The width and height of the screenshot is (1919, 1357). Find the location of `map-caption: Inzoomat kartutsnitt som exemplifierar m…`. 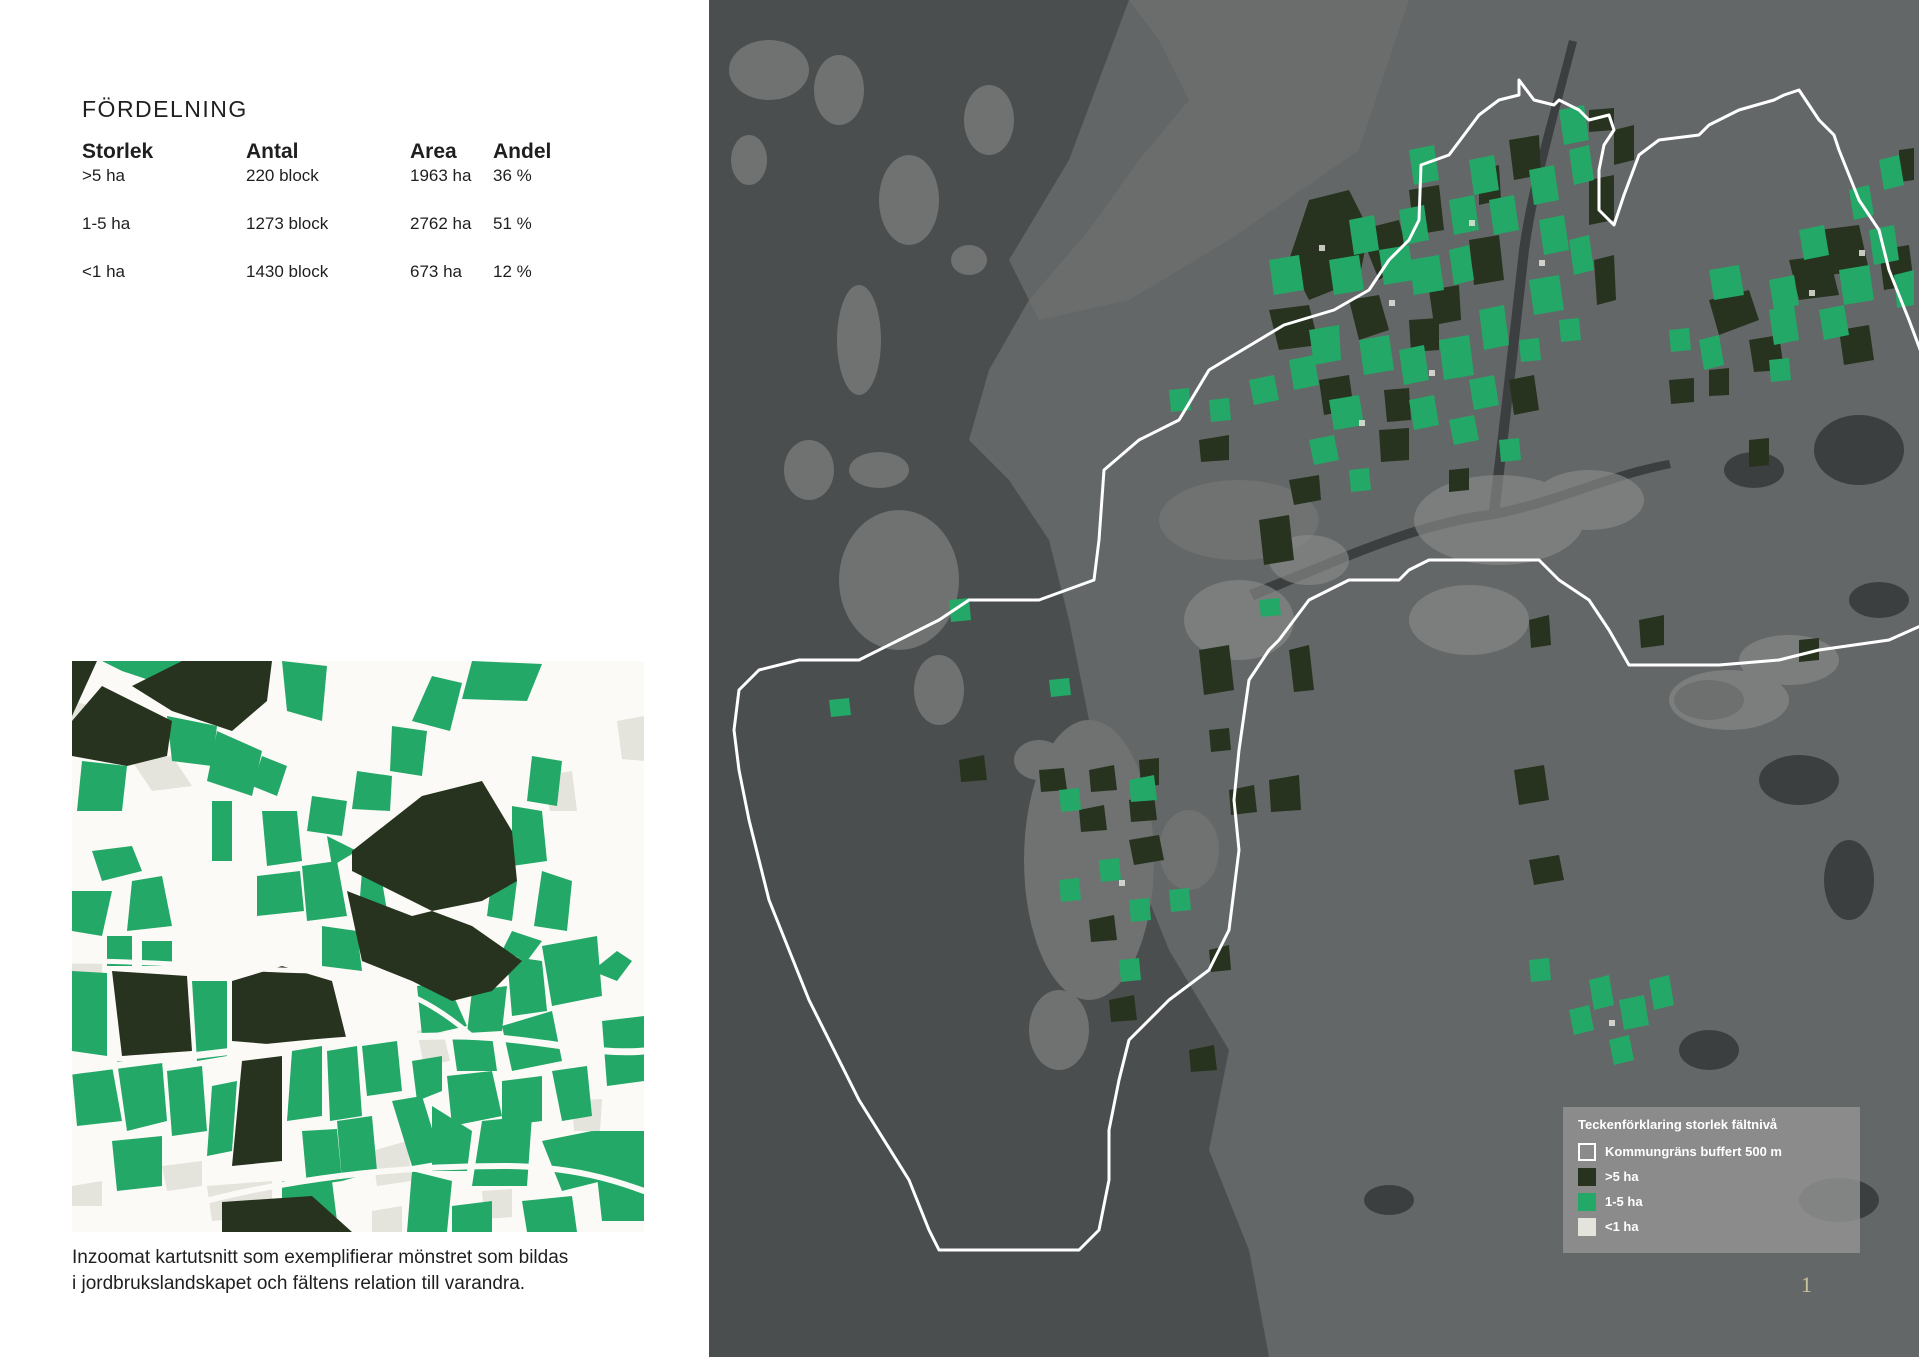

map-caption: Inzoomat kartutsnitt som exemplifierar m… is located at coordinates (372, 1271).